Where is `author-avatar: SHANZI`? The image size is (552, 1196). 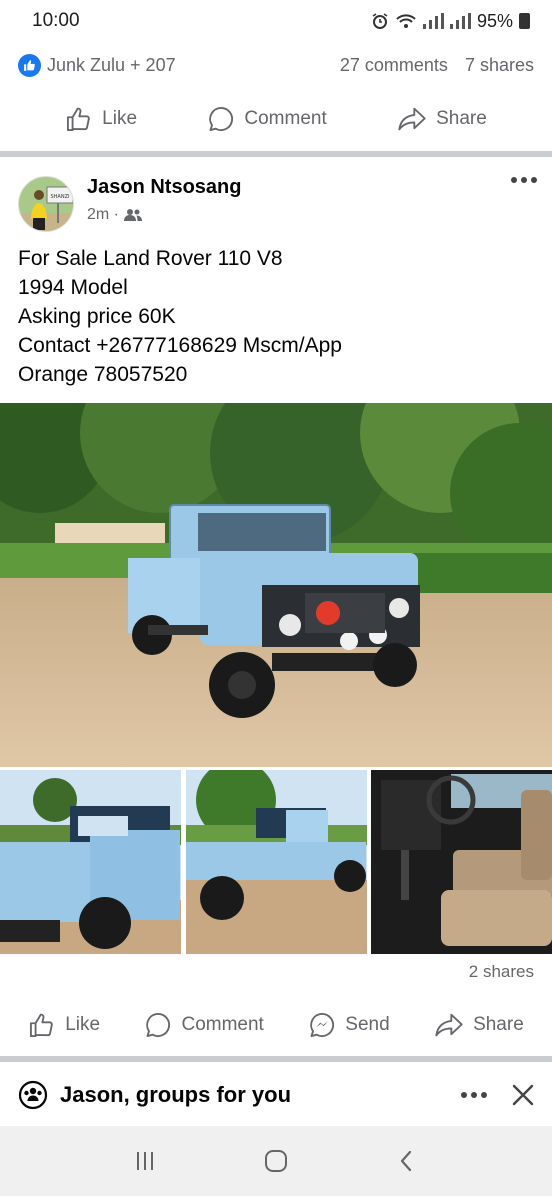
author-avatar: SHANZI is located at coordinates (46, 204).